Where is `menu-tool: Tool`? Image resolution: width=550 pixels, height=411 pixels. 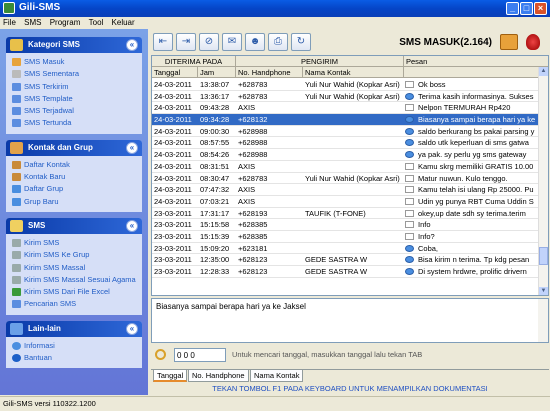
menu-tool: Tool is located at coordinates (96, 23).